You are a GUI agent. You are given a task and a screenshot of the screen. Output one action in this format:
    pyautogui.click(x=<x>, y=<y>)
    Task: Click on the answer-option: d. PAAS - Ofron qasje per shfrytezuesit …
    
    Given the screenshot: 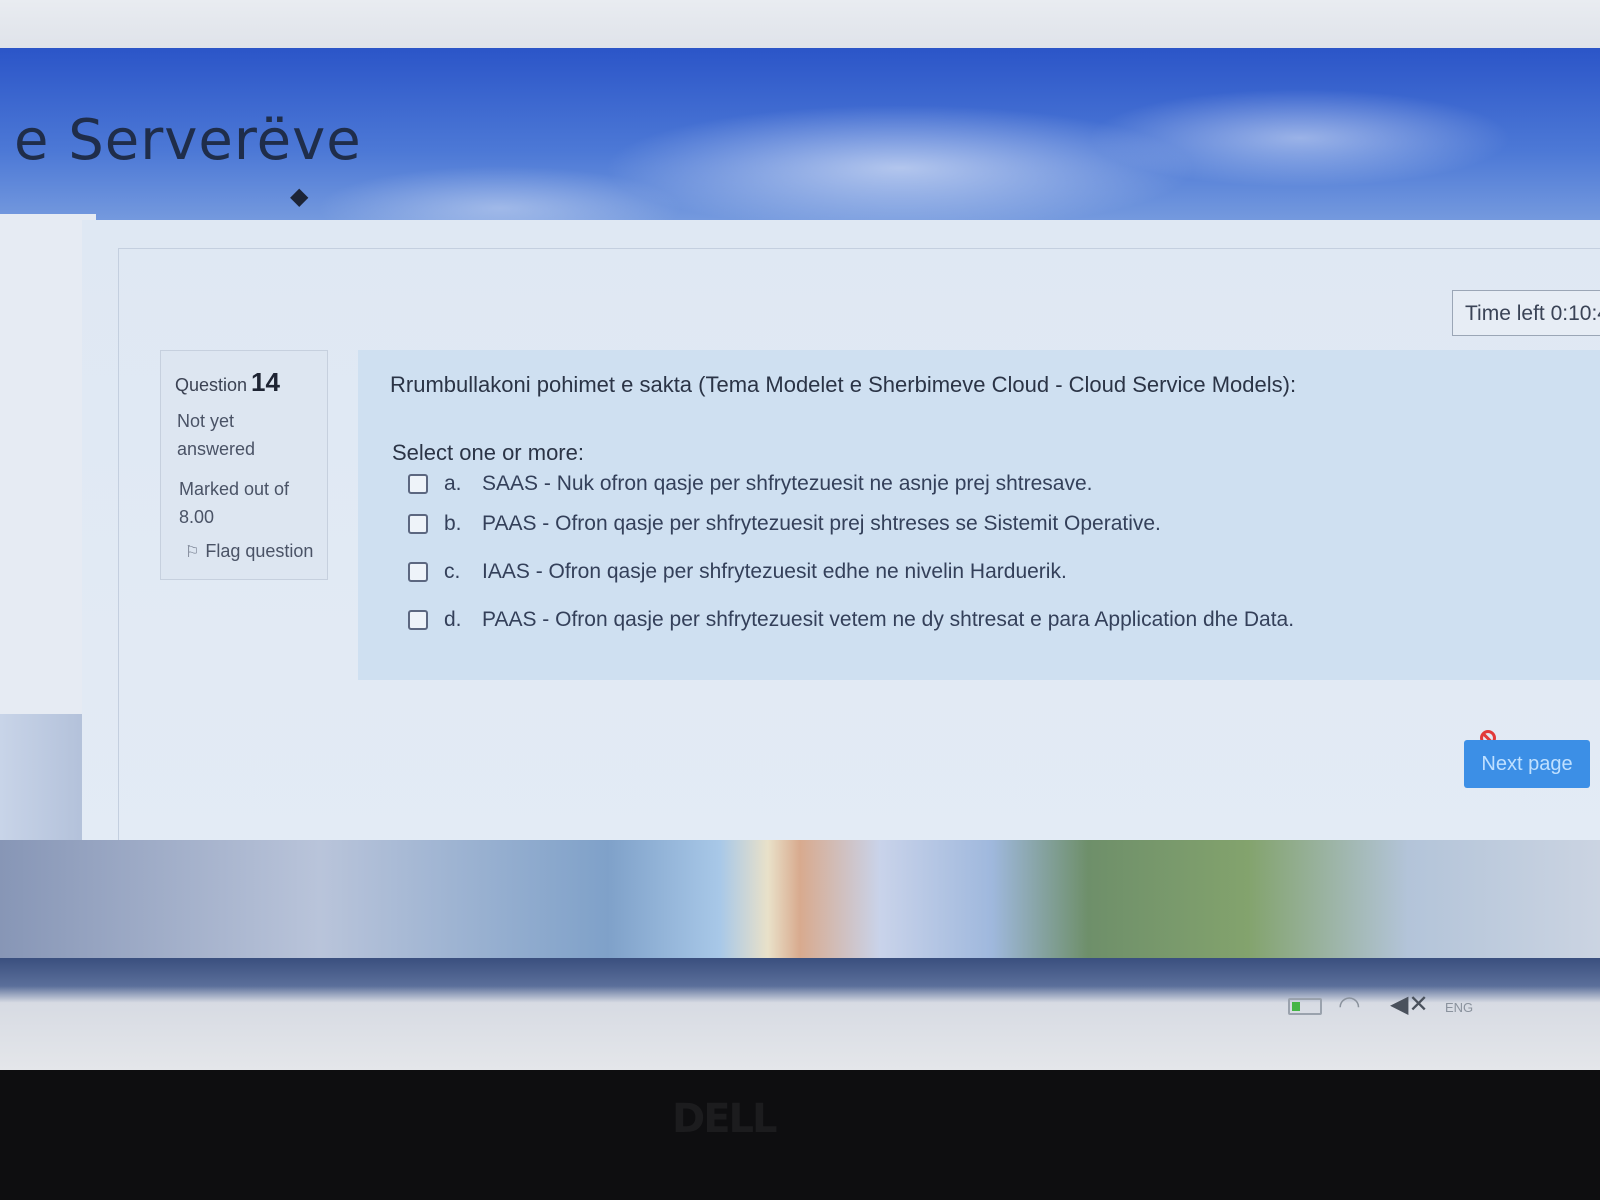 What is the action you would take?
    pyautogui.click(x=851, y=620)
    